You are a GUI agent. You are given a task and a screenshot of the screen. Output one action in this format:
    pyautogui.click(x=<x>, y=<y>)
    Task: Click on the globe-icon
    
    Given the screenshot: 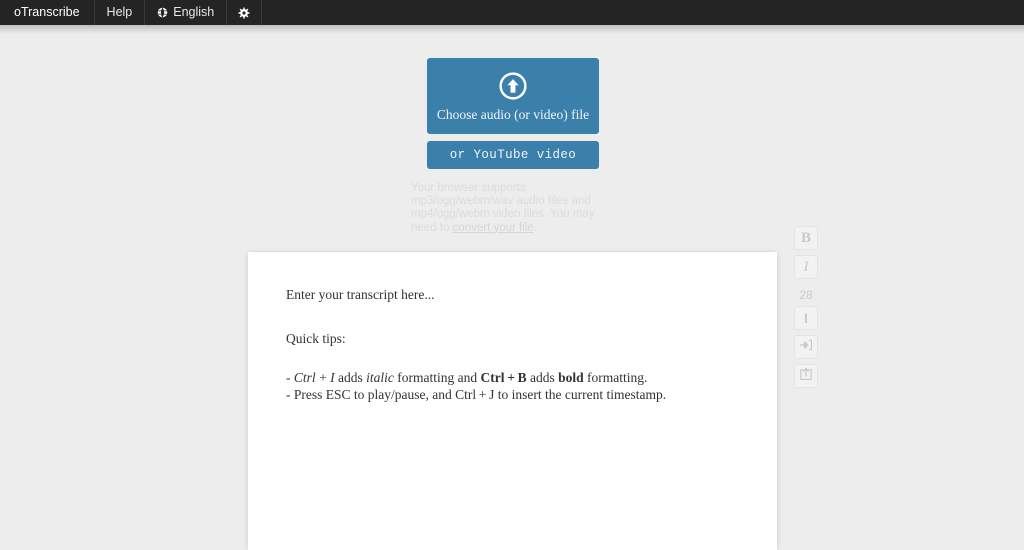 What is the action you would take?
    pyautogui.click(x=162, y=12)
    